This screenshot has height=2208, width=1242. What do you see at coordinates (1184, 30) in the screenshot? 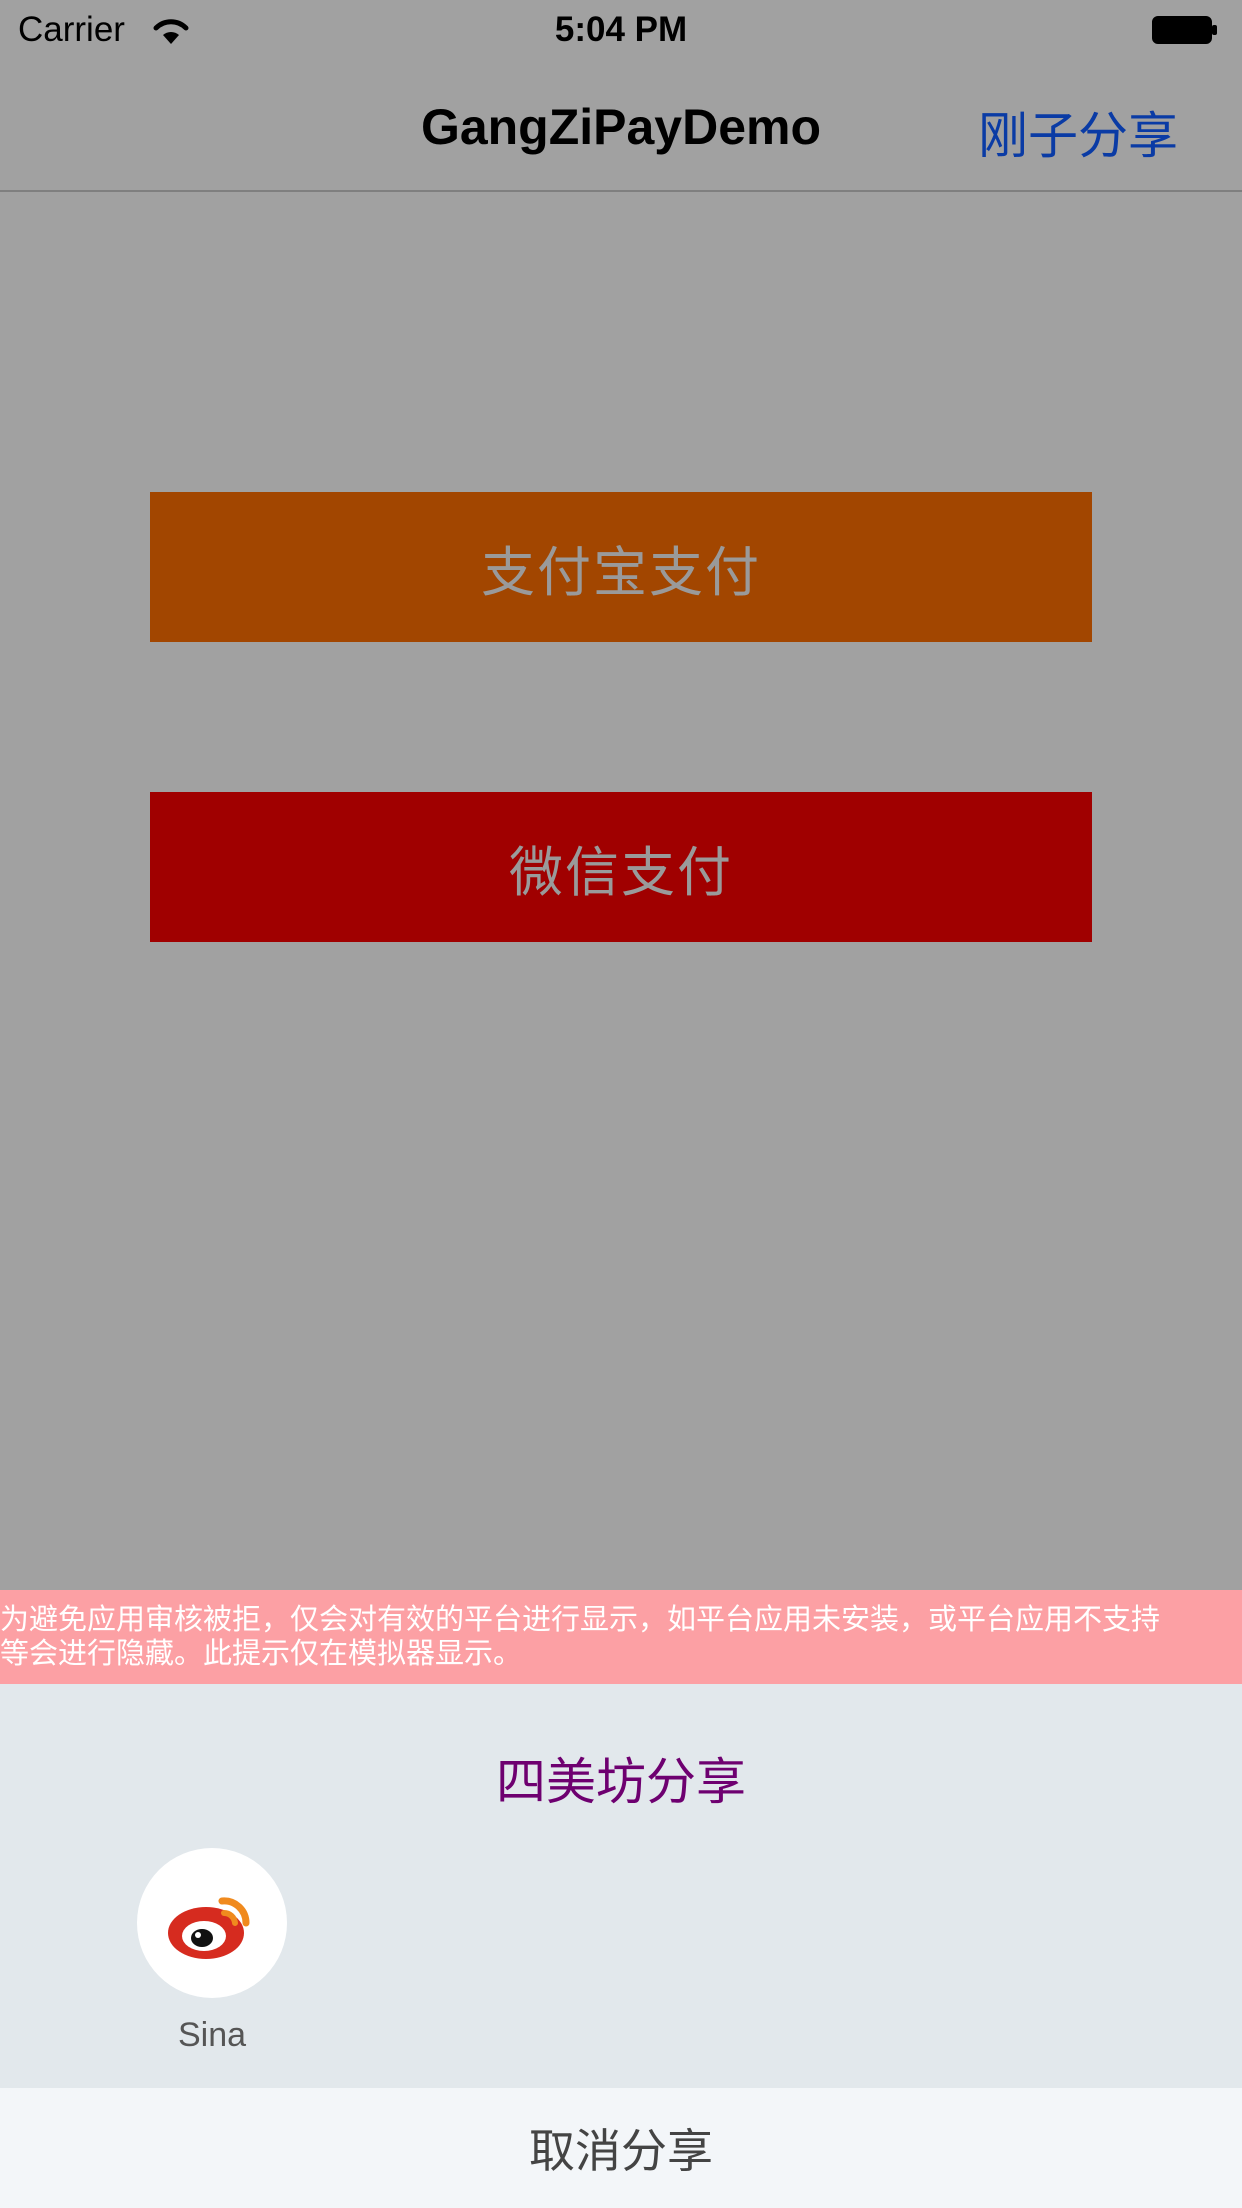
I see `battery-icon` at bounding box center [1184, 30].